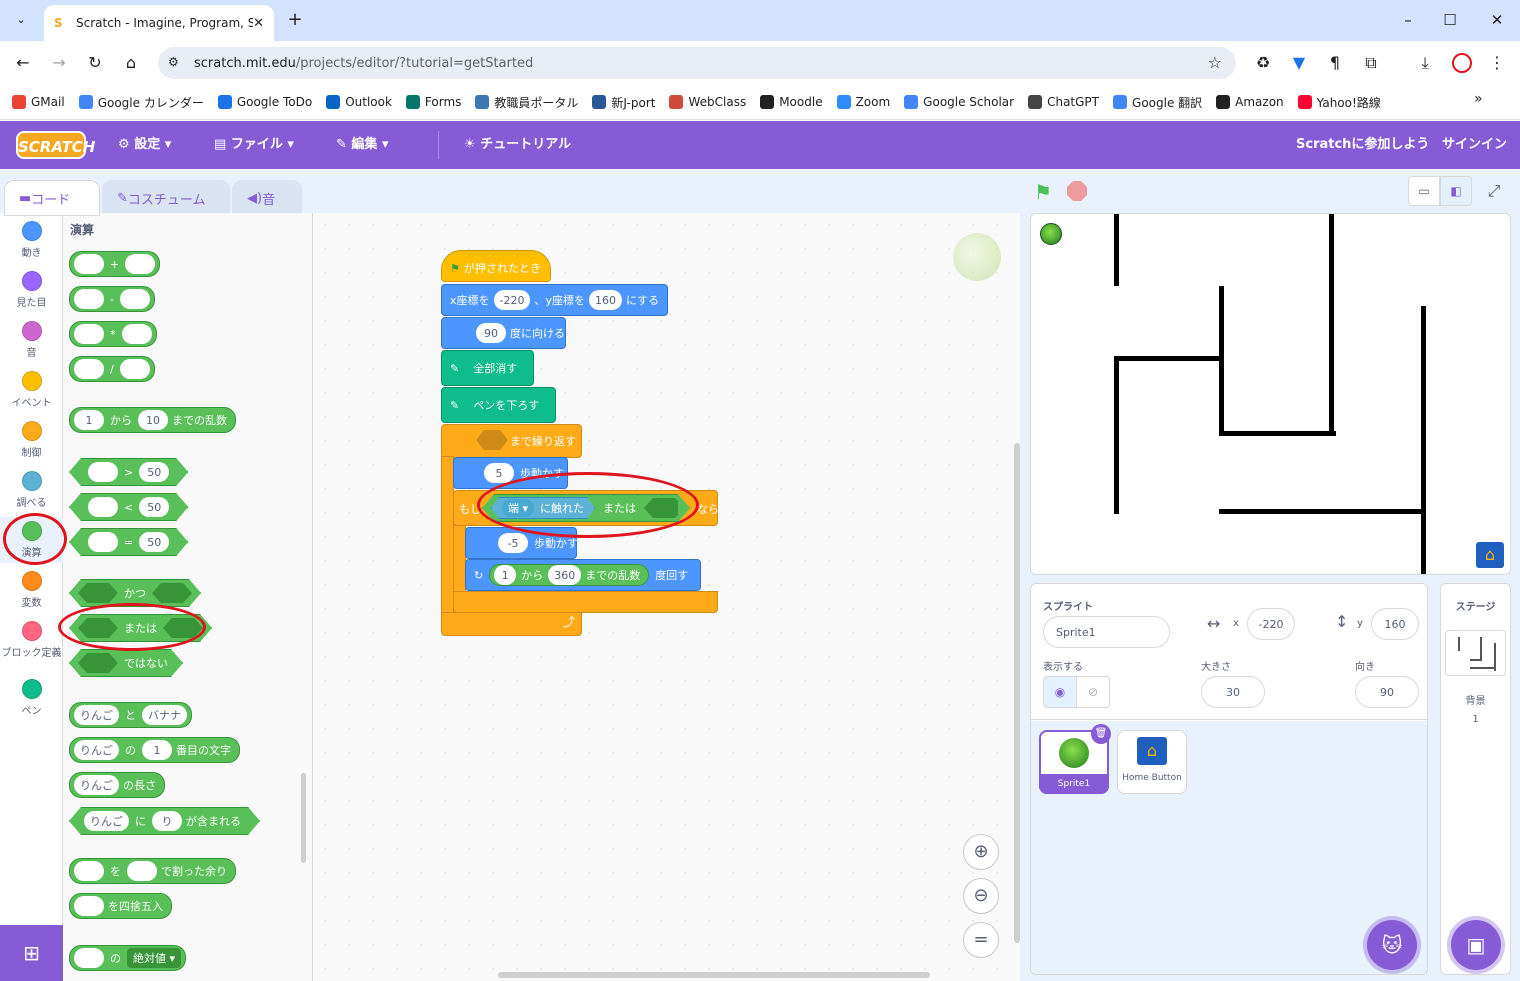 This screenshot has width=1520, height=981. I want to click on extensions-puzzle-icon: ⧉, so click(1371, 63).